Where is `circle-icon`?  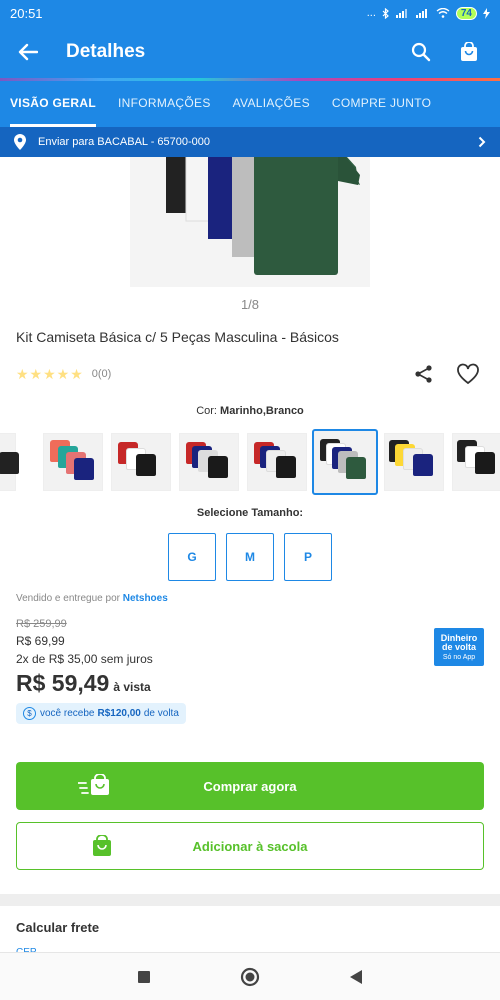
circle-icon is located at coordinates (250, 976).